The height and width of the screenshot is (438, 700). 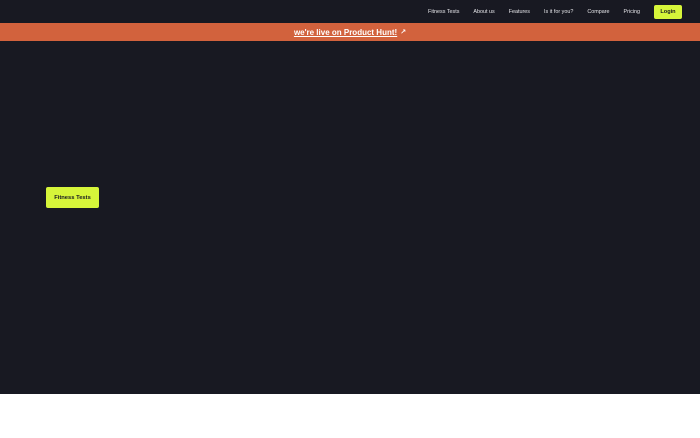 What do you see at coordinates (350, 416) in the screenshot?
I see `page-lower-section` at bounding box center [350, 416].